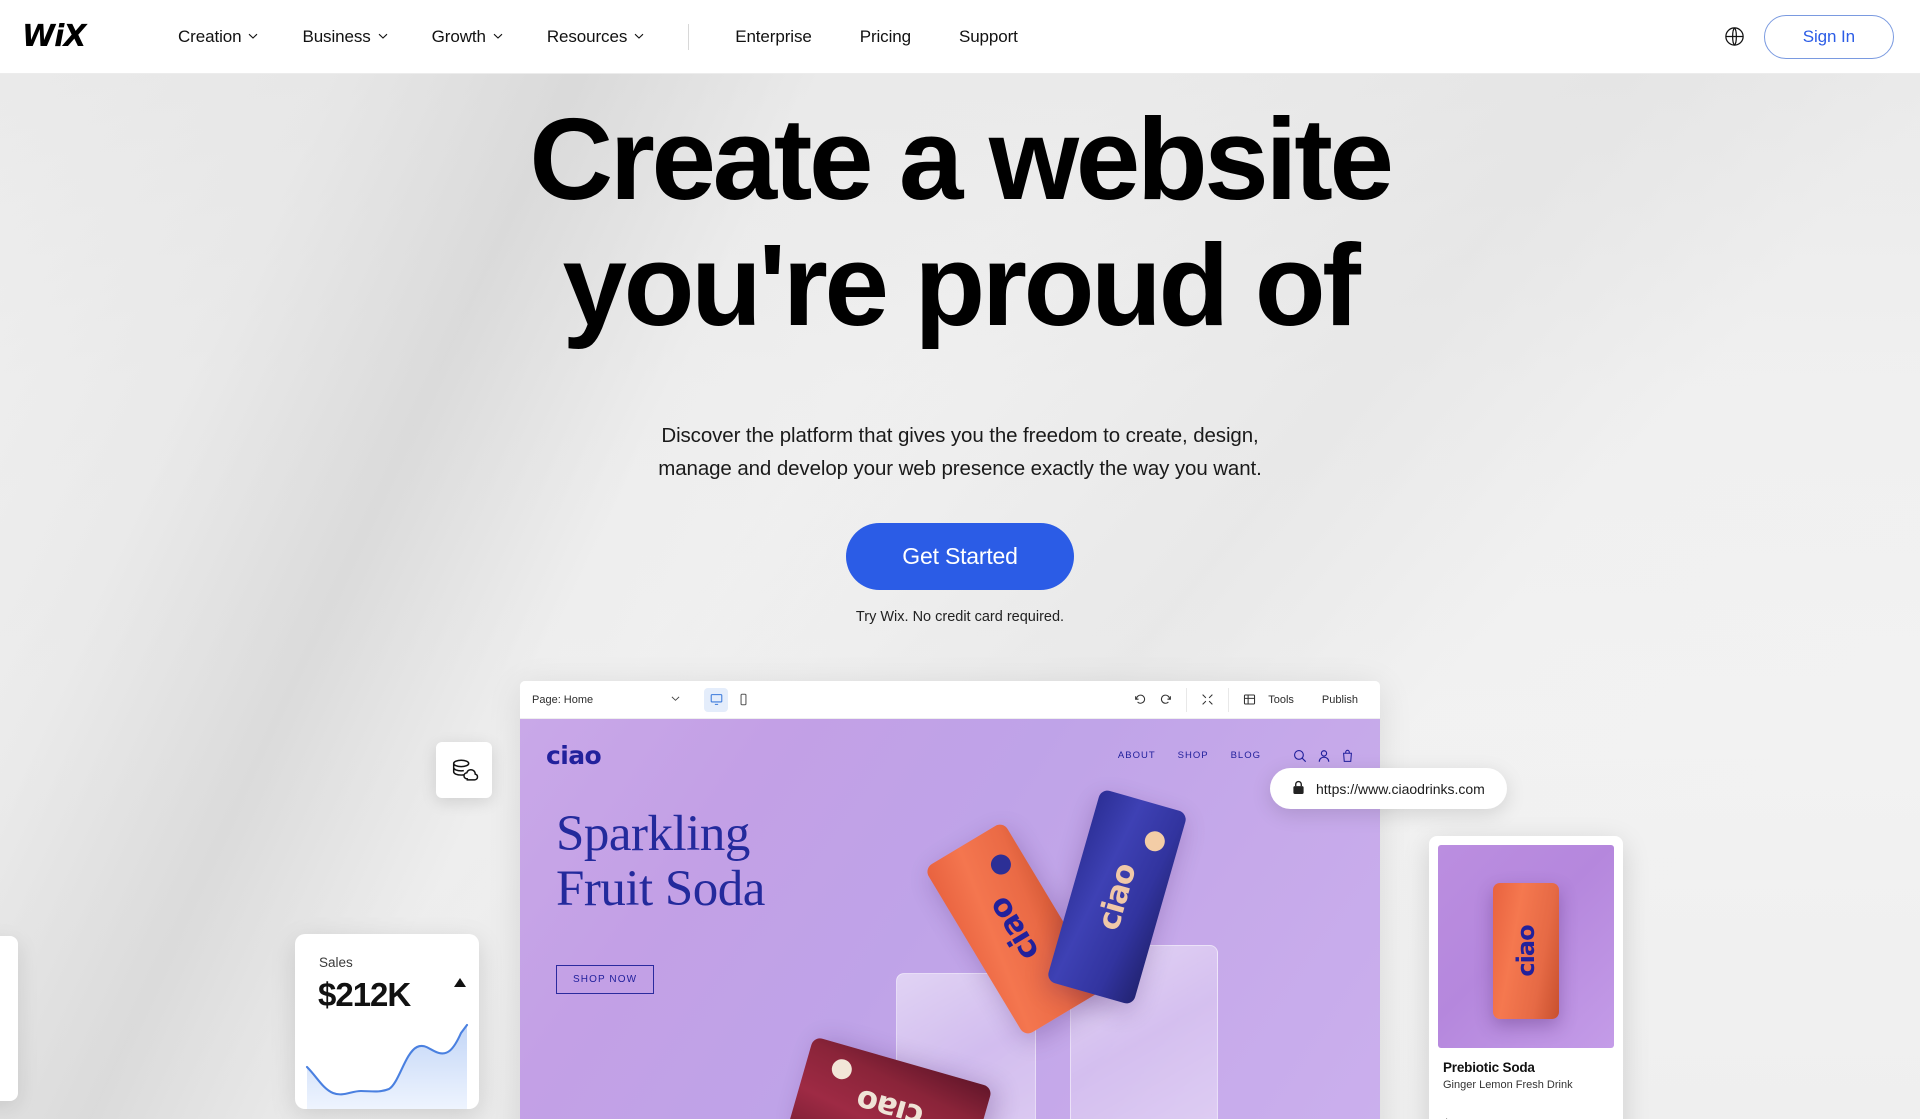  I want to click on nav-item-support: Support, so click(988, 37).